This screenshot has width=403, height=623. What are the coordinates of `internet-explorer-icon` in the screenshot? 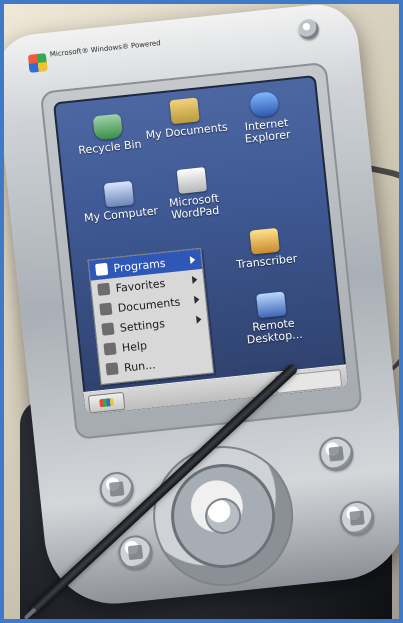 It's located at (264, 104).